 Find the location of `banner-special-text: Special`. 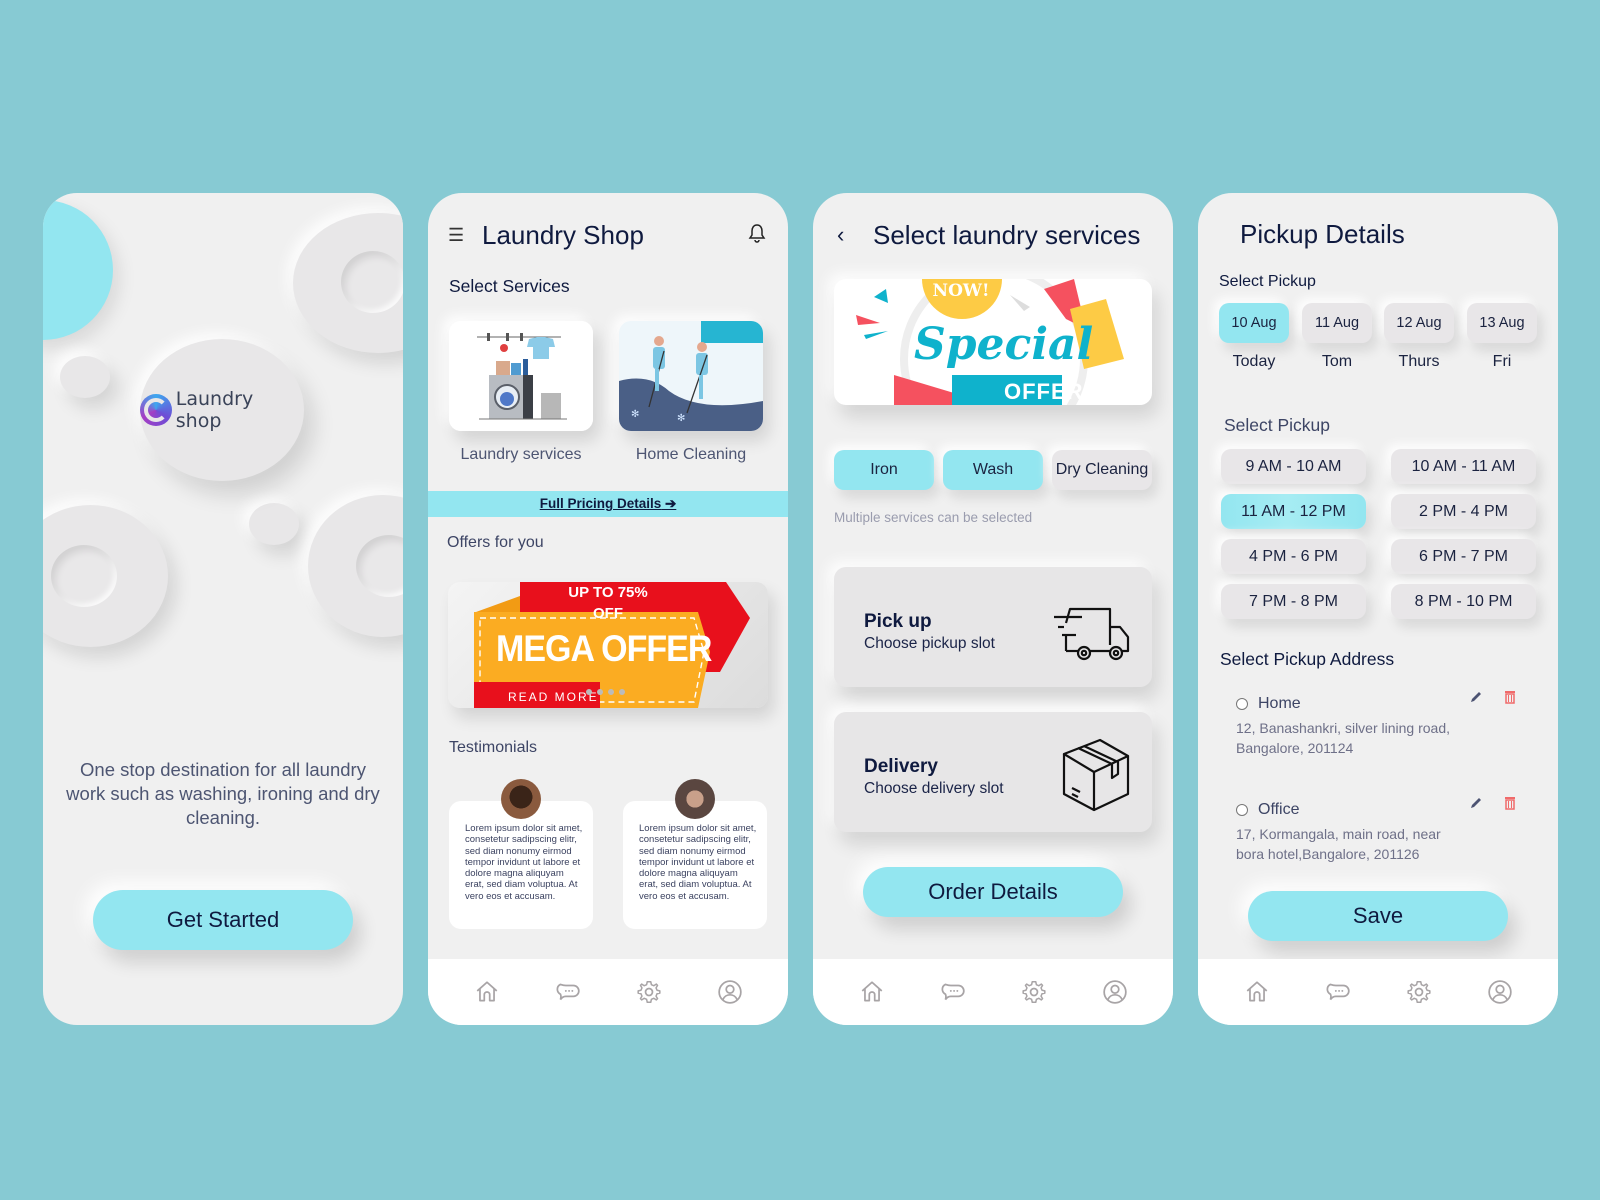

banner-special-text: Special is located at coordinates (1004, 344).